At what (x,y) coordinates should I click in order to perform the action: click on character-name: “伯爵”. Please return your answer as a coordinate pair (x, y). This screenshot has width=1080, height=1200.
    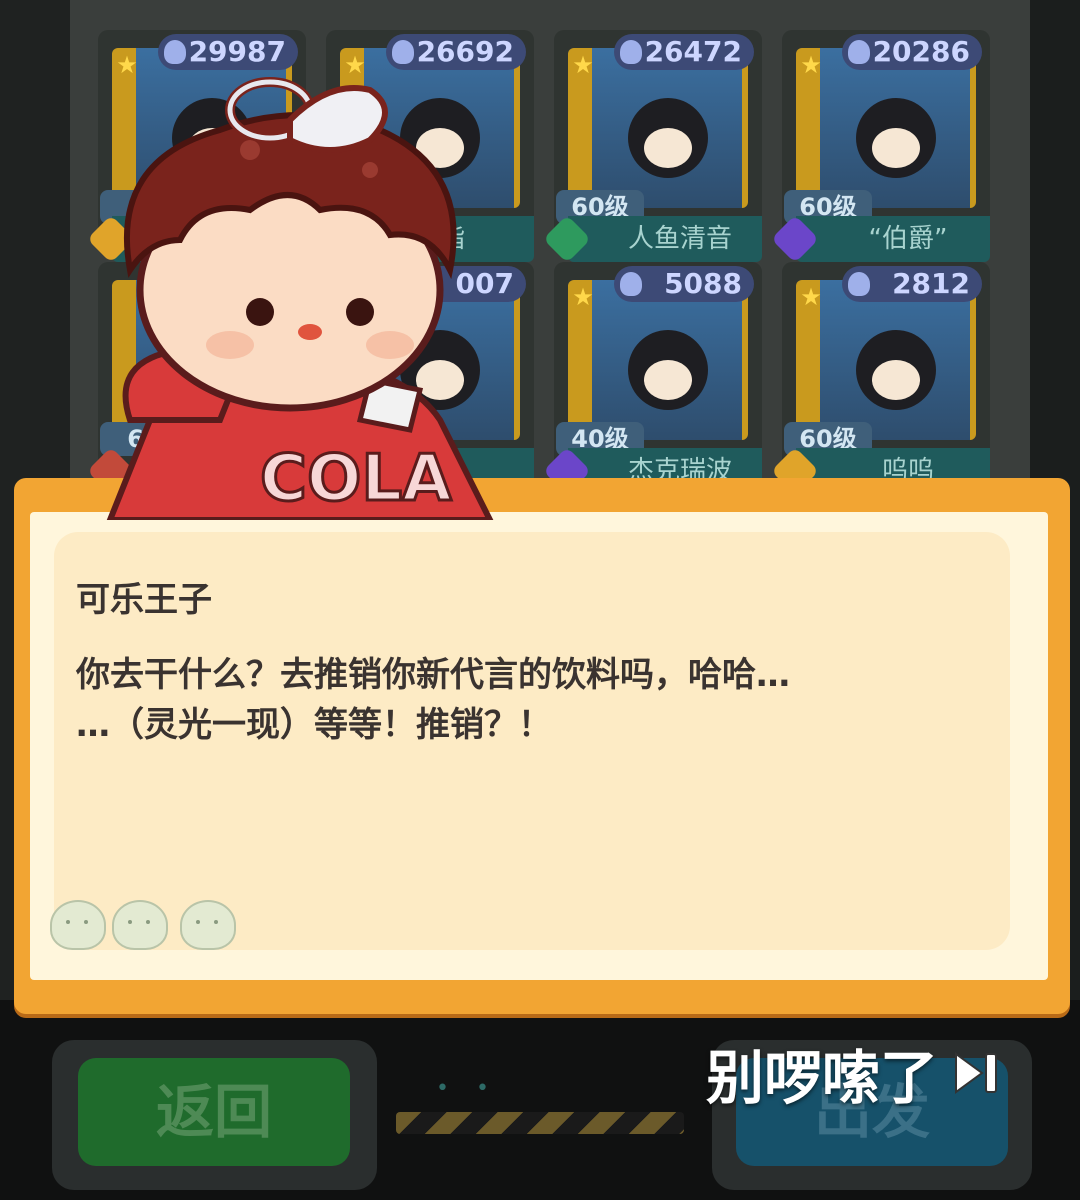
    Looking at the image, I should click on (893, 239).